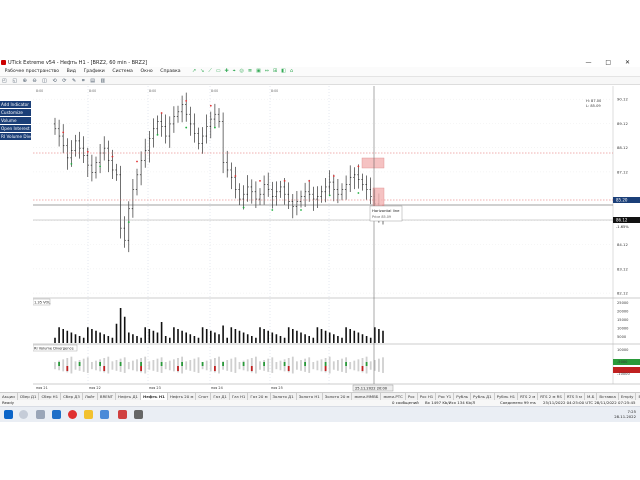 This screenshot has height=480, width=640. What do you see at coordinates (217, 388) in the screenshot?
I see `date-label: ноя 24` at bounding box center [217, 388].